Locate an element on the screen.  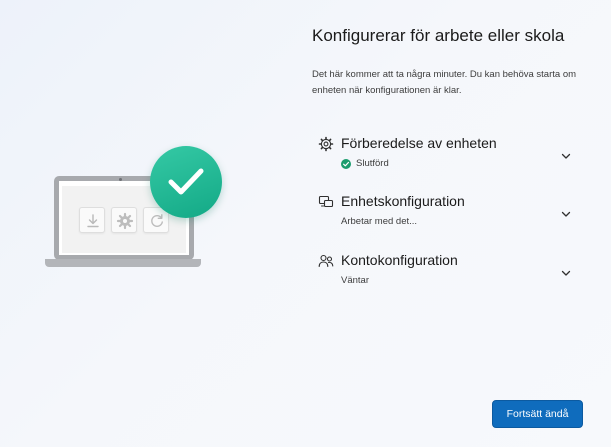
step-title: Kontokonfiguration is located at coordinates (399, 260).